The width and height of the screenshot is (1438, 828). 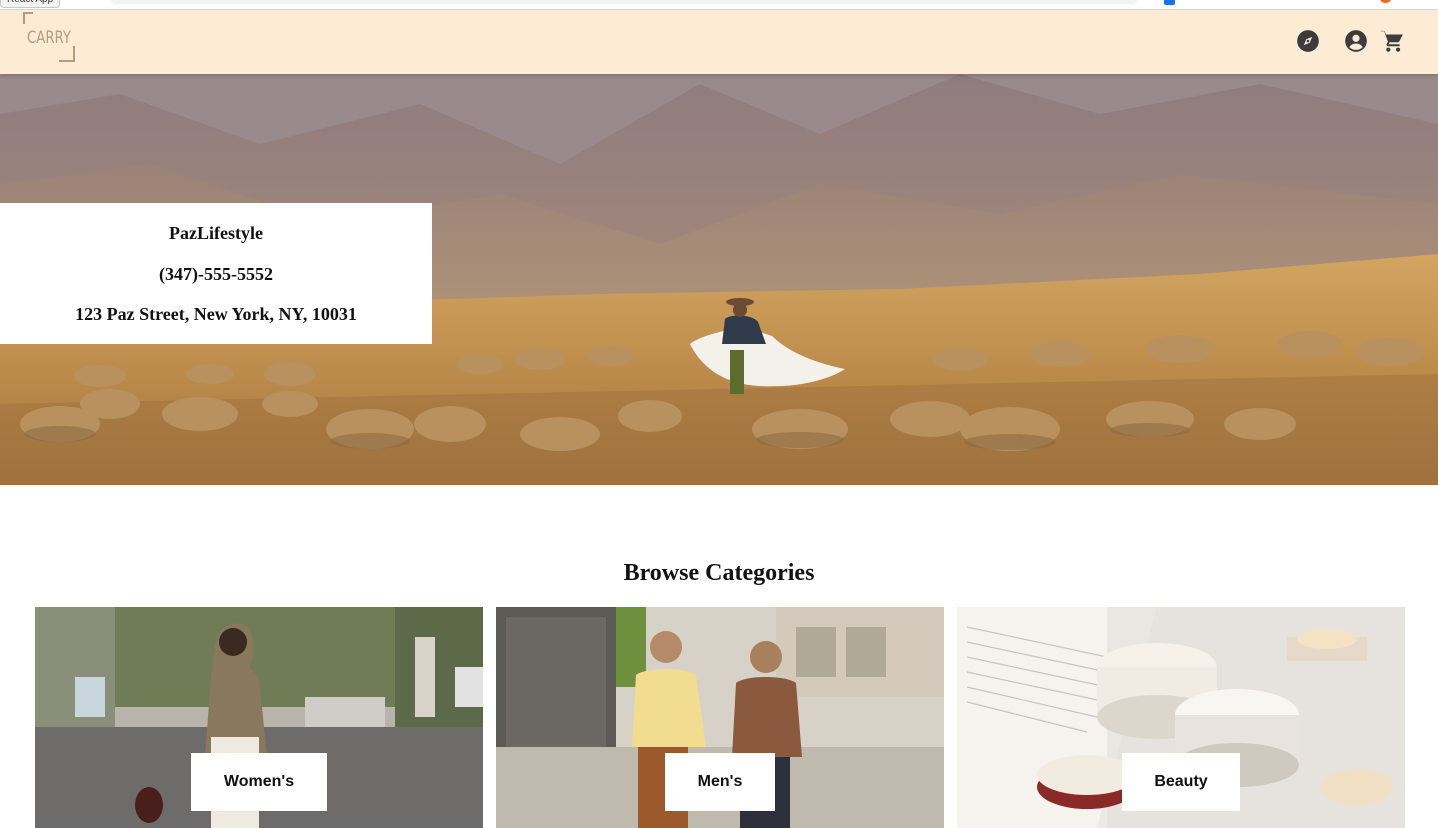 I want to click on shopping-cart-icon, so click(x=1392, y=41).